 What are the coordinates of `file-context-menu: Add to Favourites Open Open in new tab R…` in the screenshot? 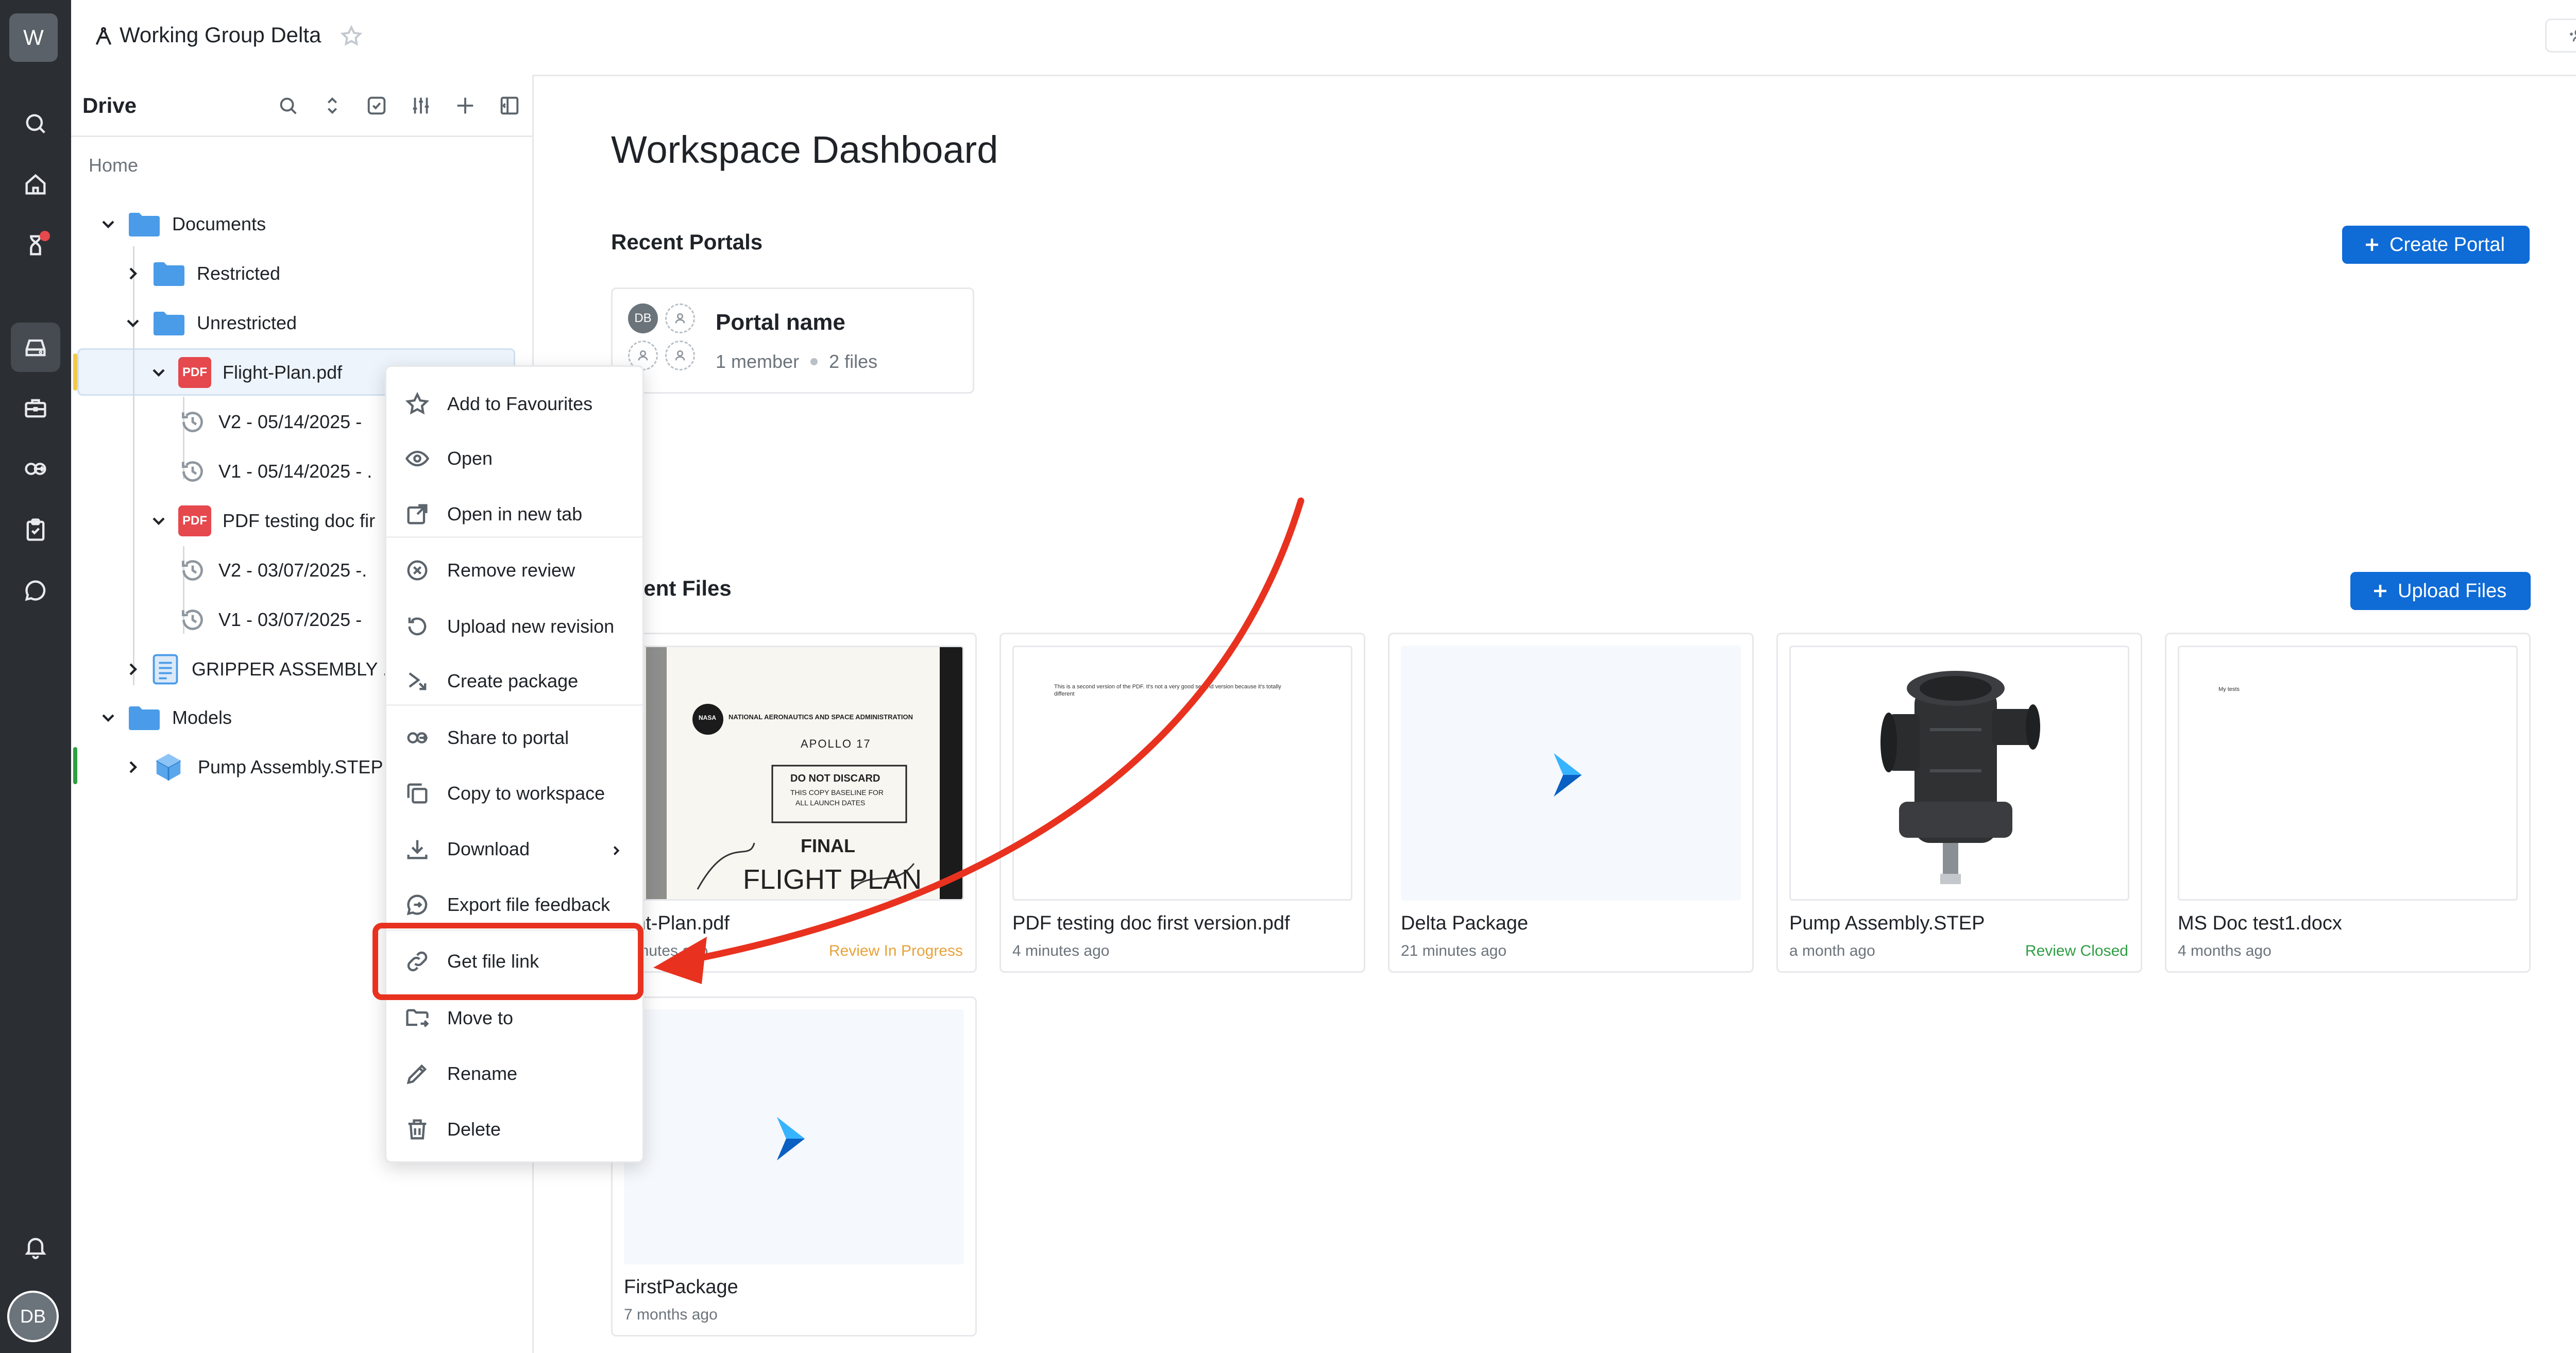 It's located at (514, 764).